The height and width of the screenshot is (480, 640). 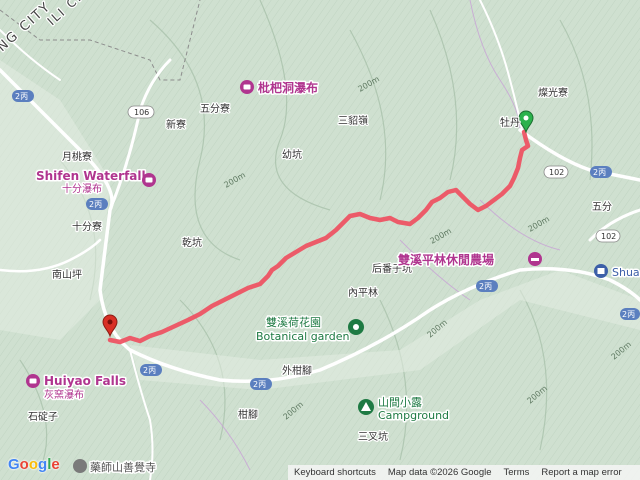 I want to click on temple-icon, so click(x=80, y=466).